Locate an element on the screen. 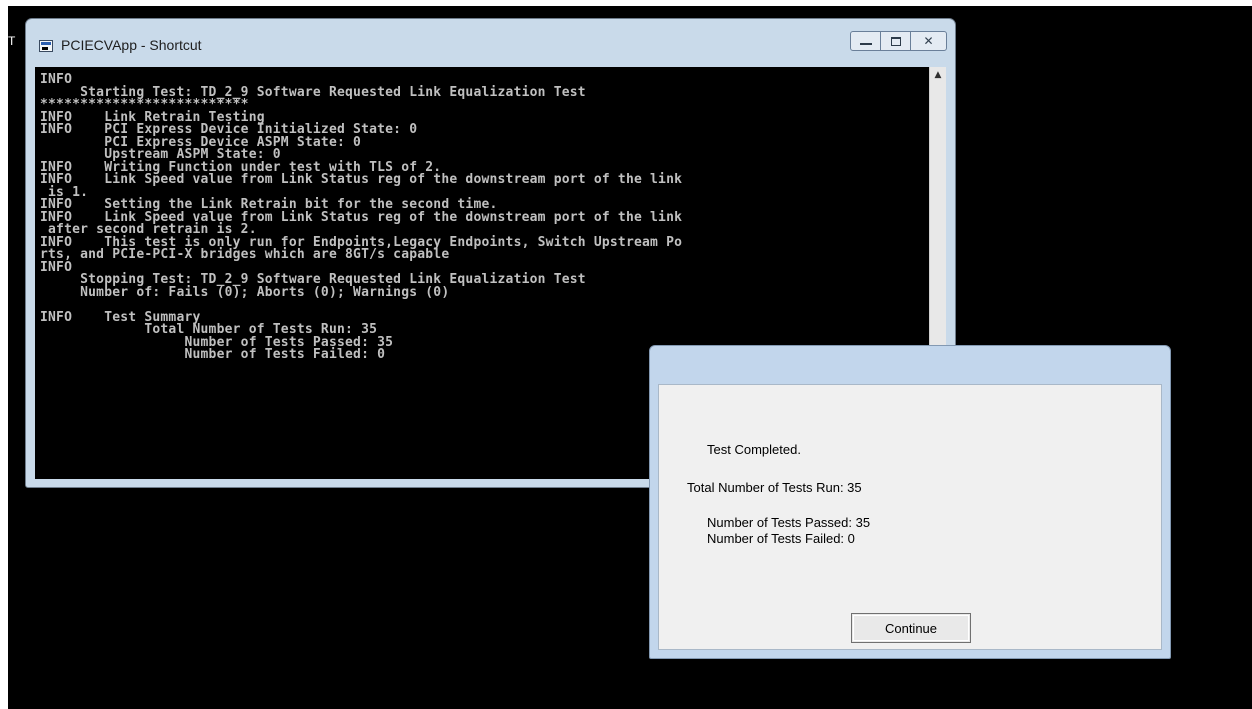  desktop-text-fragment: T is located at coordinates (12, 41).